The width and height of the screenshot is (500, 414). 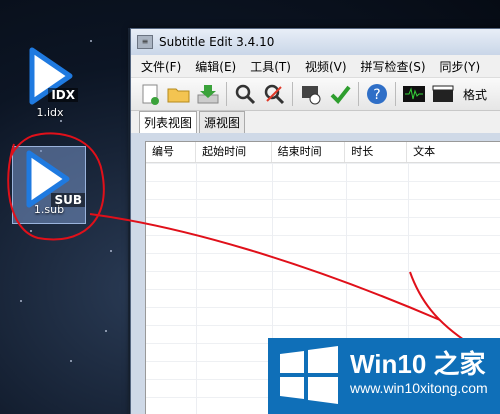 What do you see at coordinates (309, 375) in the screenshot?
I see `windows-logo-icon` at bounding box center [309, 375].